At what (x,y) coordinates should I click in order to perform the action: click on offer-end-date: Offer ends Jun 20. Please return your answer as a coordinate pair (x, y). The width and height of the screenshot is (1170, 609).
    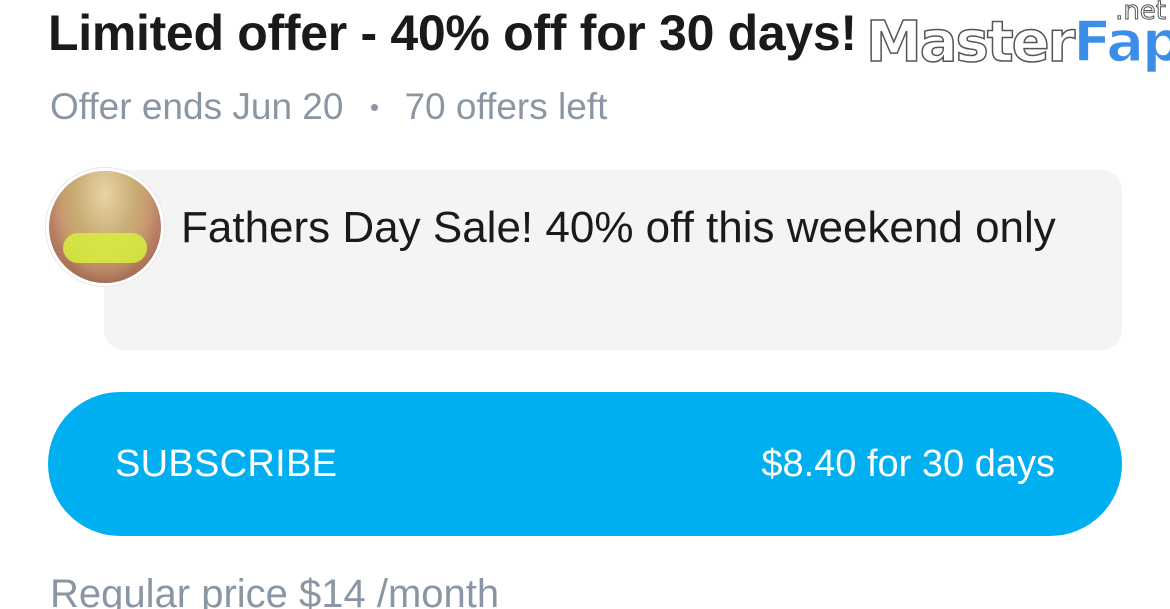
    Looking at the image, I should click on (197, 106).